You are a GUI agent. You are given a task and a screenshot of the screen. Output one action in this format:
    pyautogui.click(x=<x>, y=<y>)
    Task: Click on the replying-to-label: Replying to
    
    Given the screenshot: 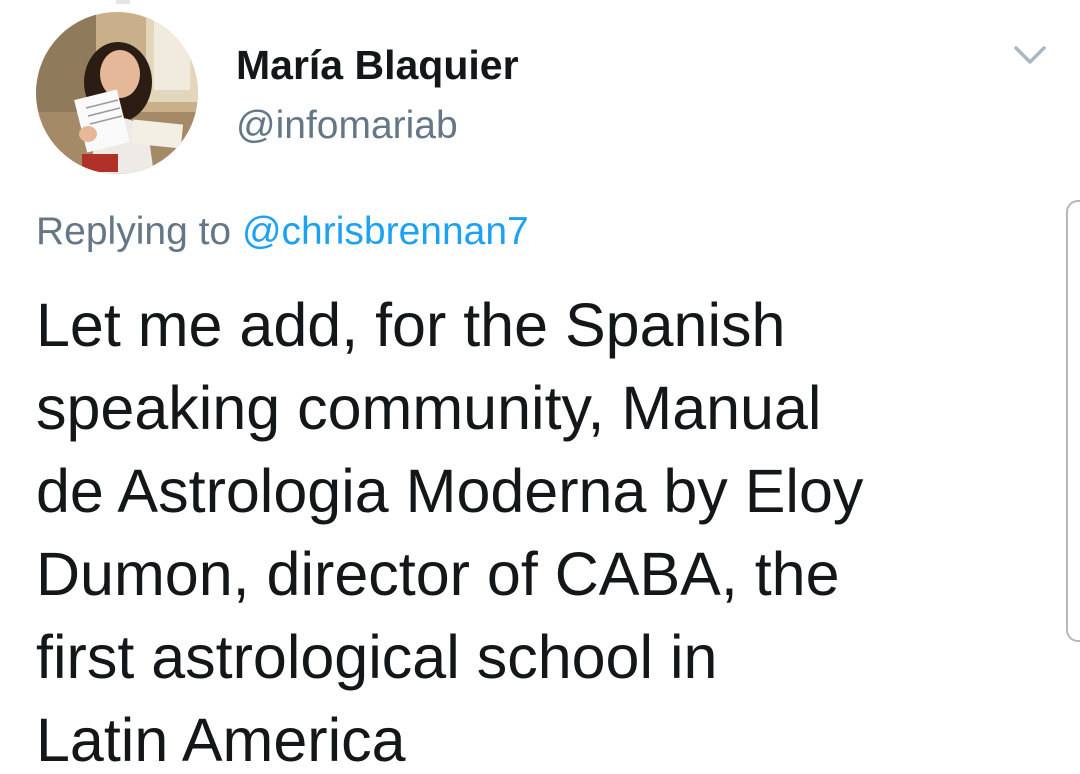 What is the action you would take?
    pyautogui.click(x=139, y=231)
    